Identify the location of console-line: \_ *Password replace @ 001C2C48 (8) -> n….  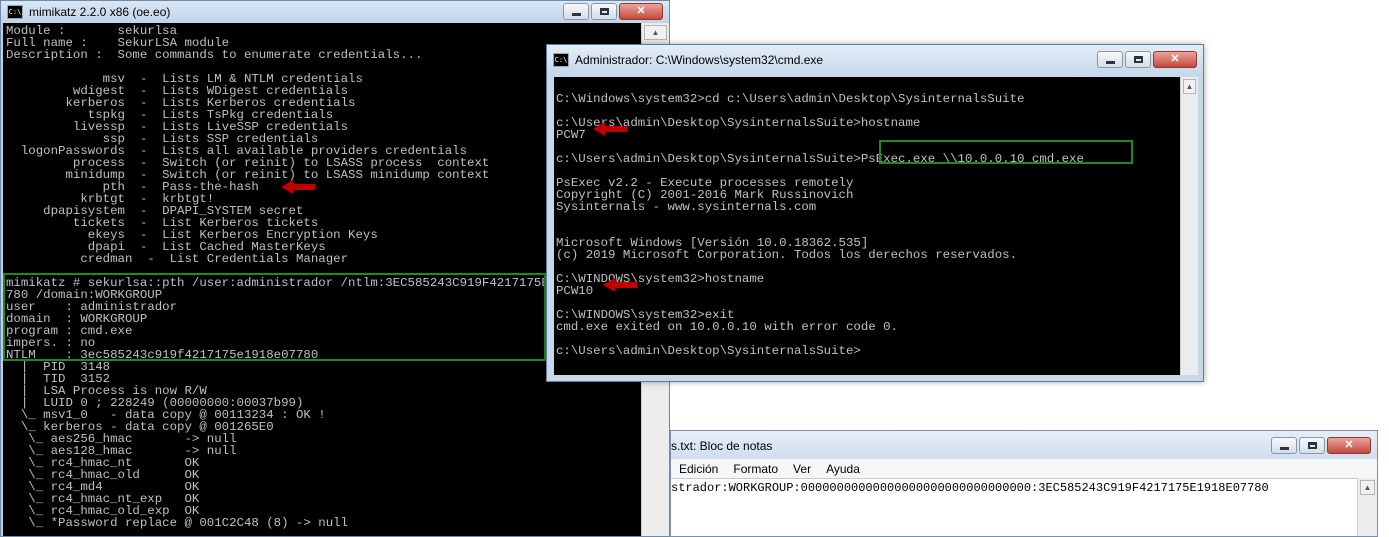
(177, 523).